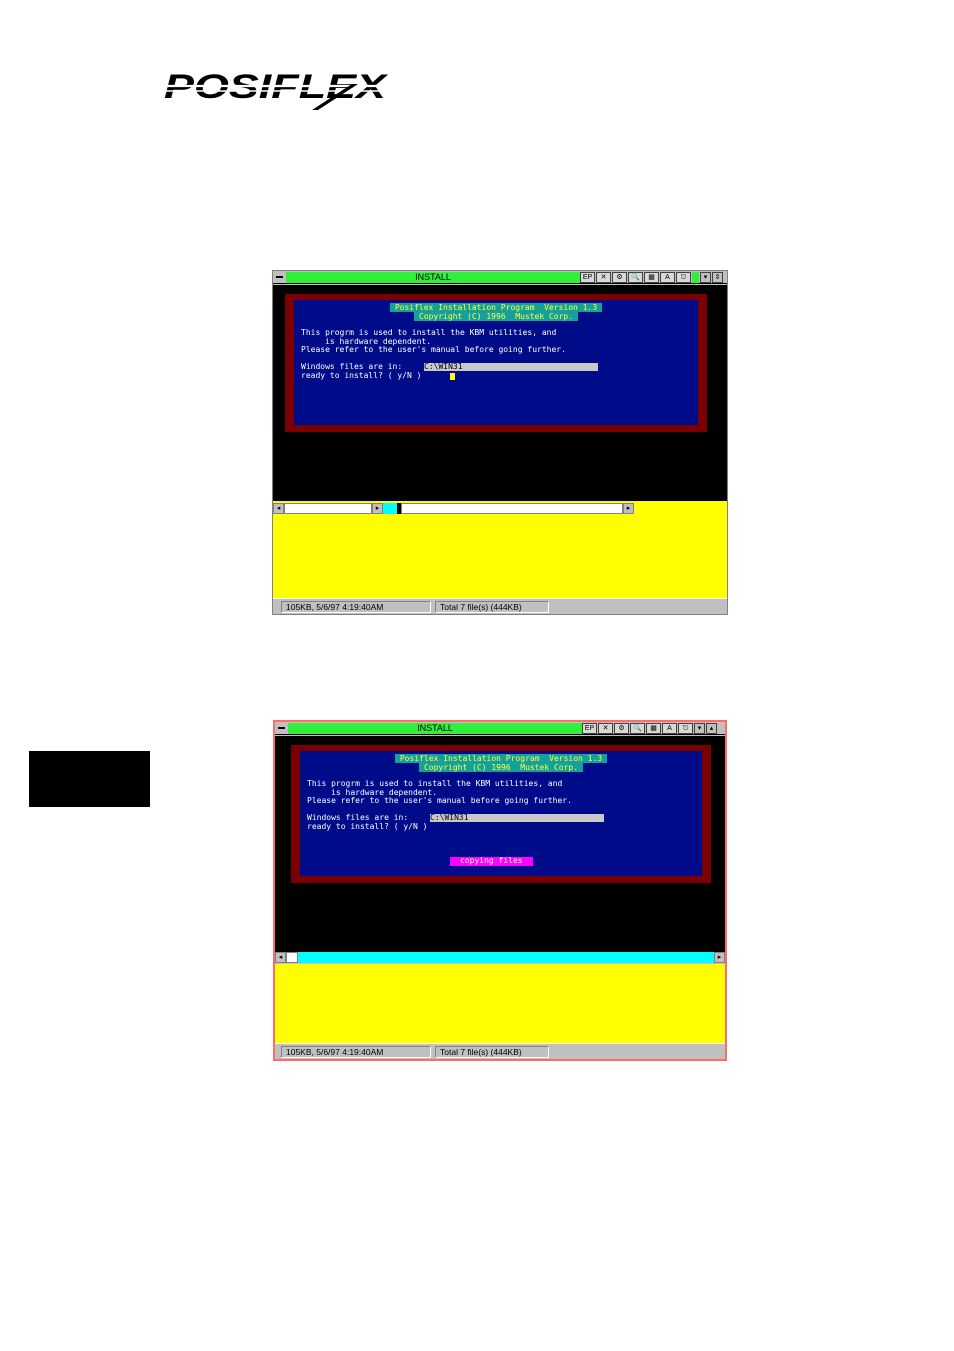  I want to click on title-bar: INSTALL EP ✕ ⚙ 🔍 ▦ A ⎋ ▾ ▴, so click(500, 728).